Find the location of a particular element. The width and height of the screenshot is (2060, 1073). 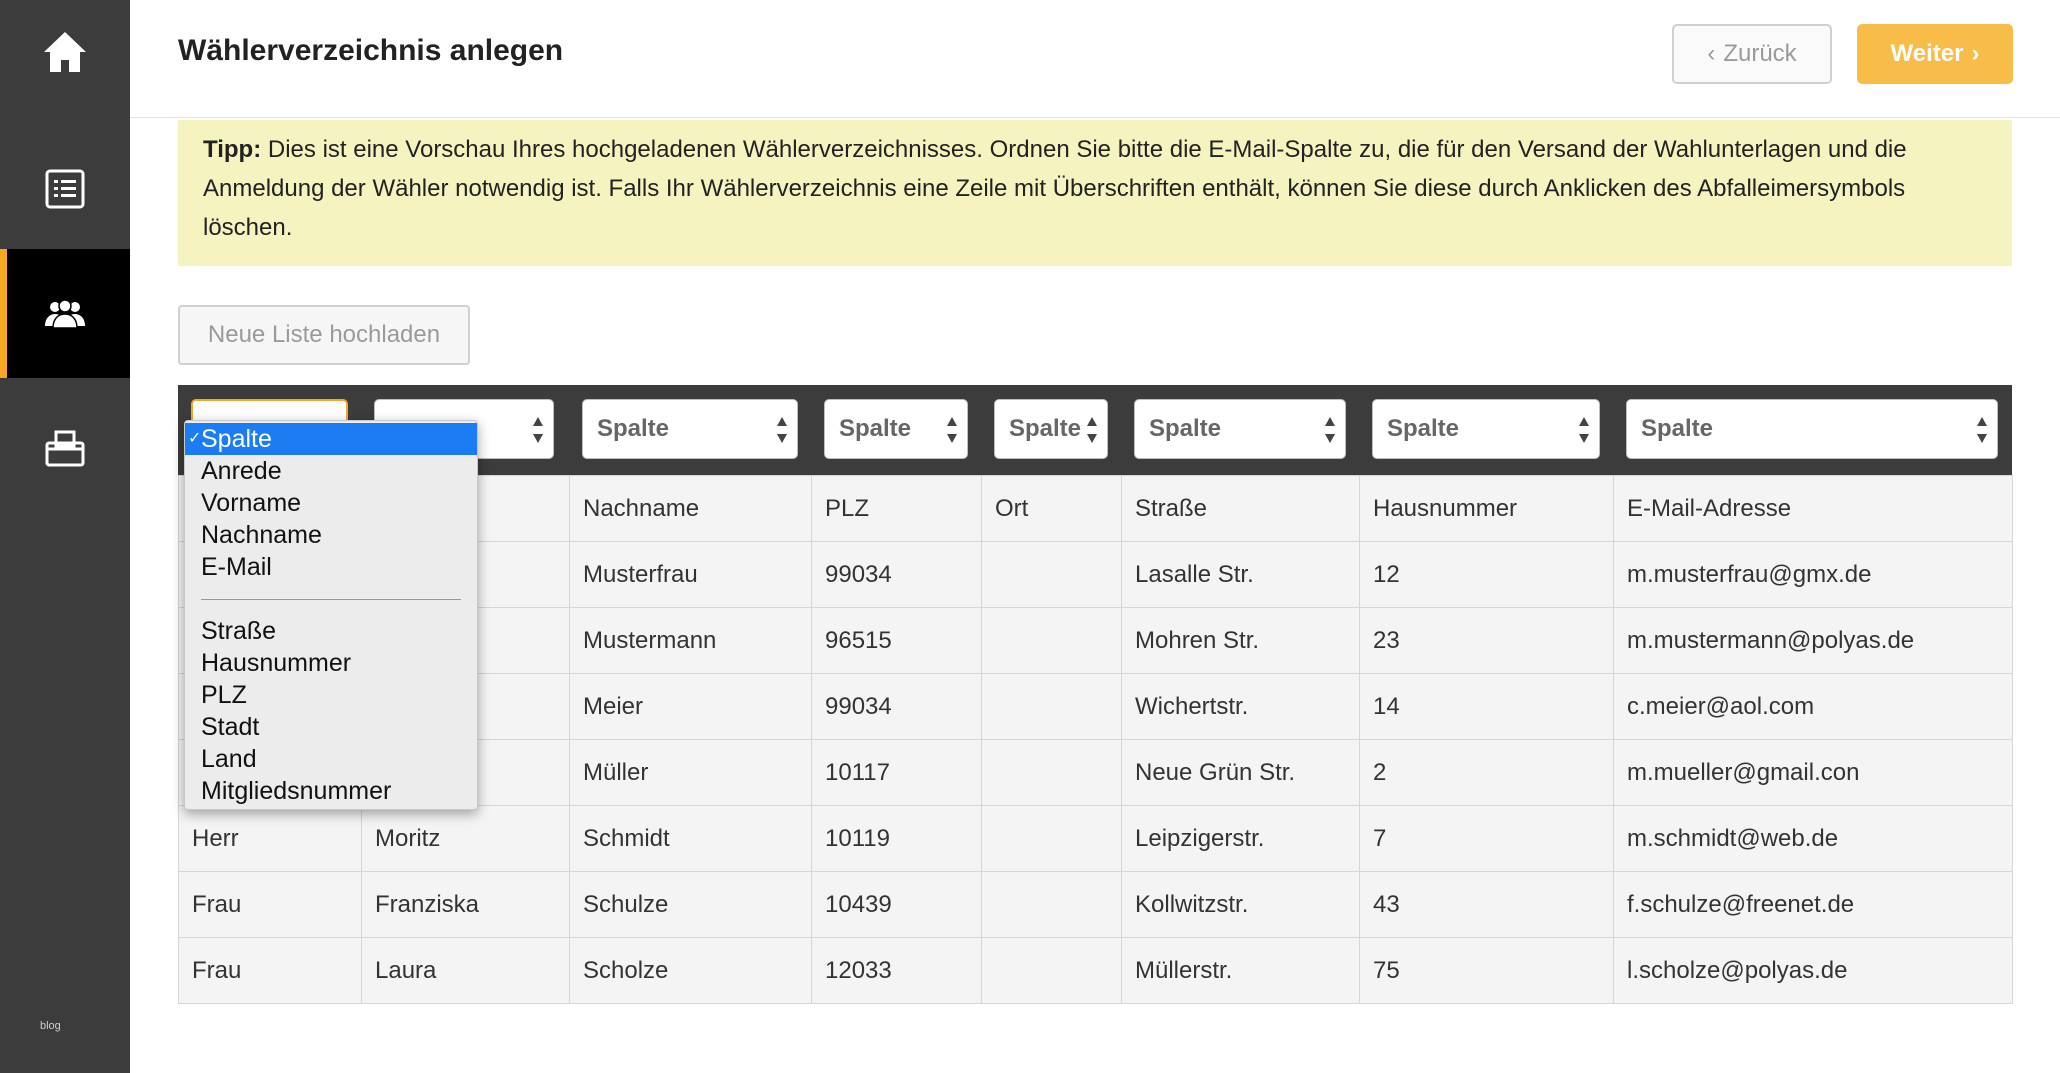

dropdown-option: Straße is located at coordinates (331, 631).